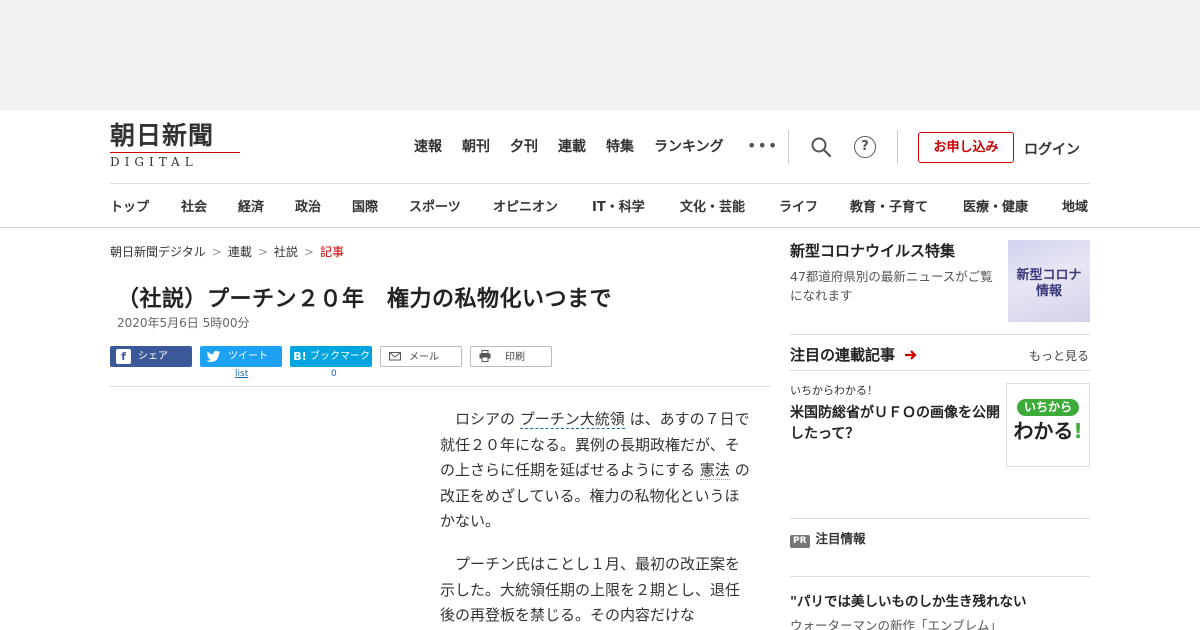 This screenshot has height=630, width=1200. What do you see at coordinates (908, 602) in the screenshot?
I see `promo-title: "パリでは美しいものしか生き残れない` at bounding box center [908, 602].